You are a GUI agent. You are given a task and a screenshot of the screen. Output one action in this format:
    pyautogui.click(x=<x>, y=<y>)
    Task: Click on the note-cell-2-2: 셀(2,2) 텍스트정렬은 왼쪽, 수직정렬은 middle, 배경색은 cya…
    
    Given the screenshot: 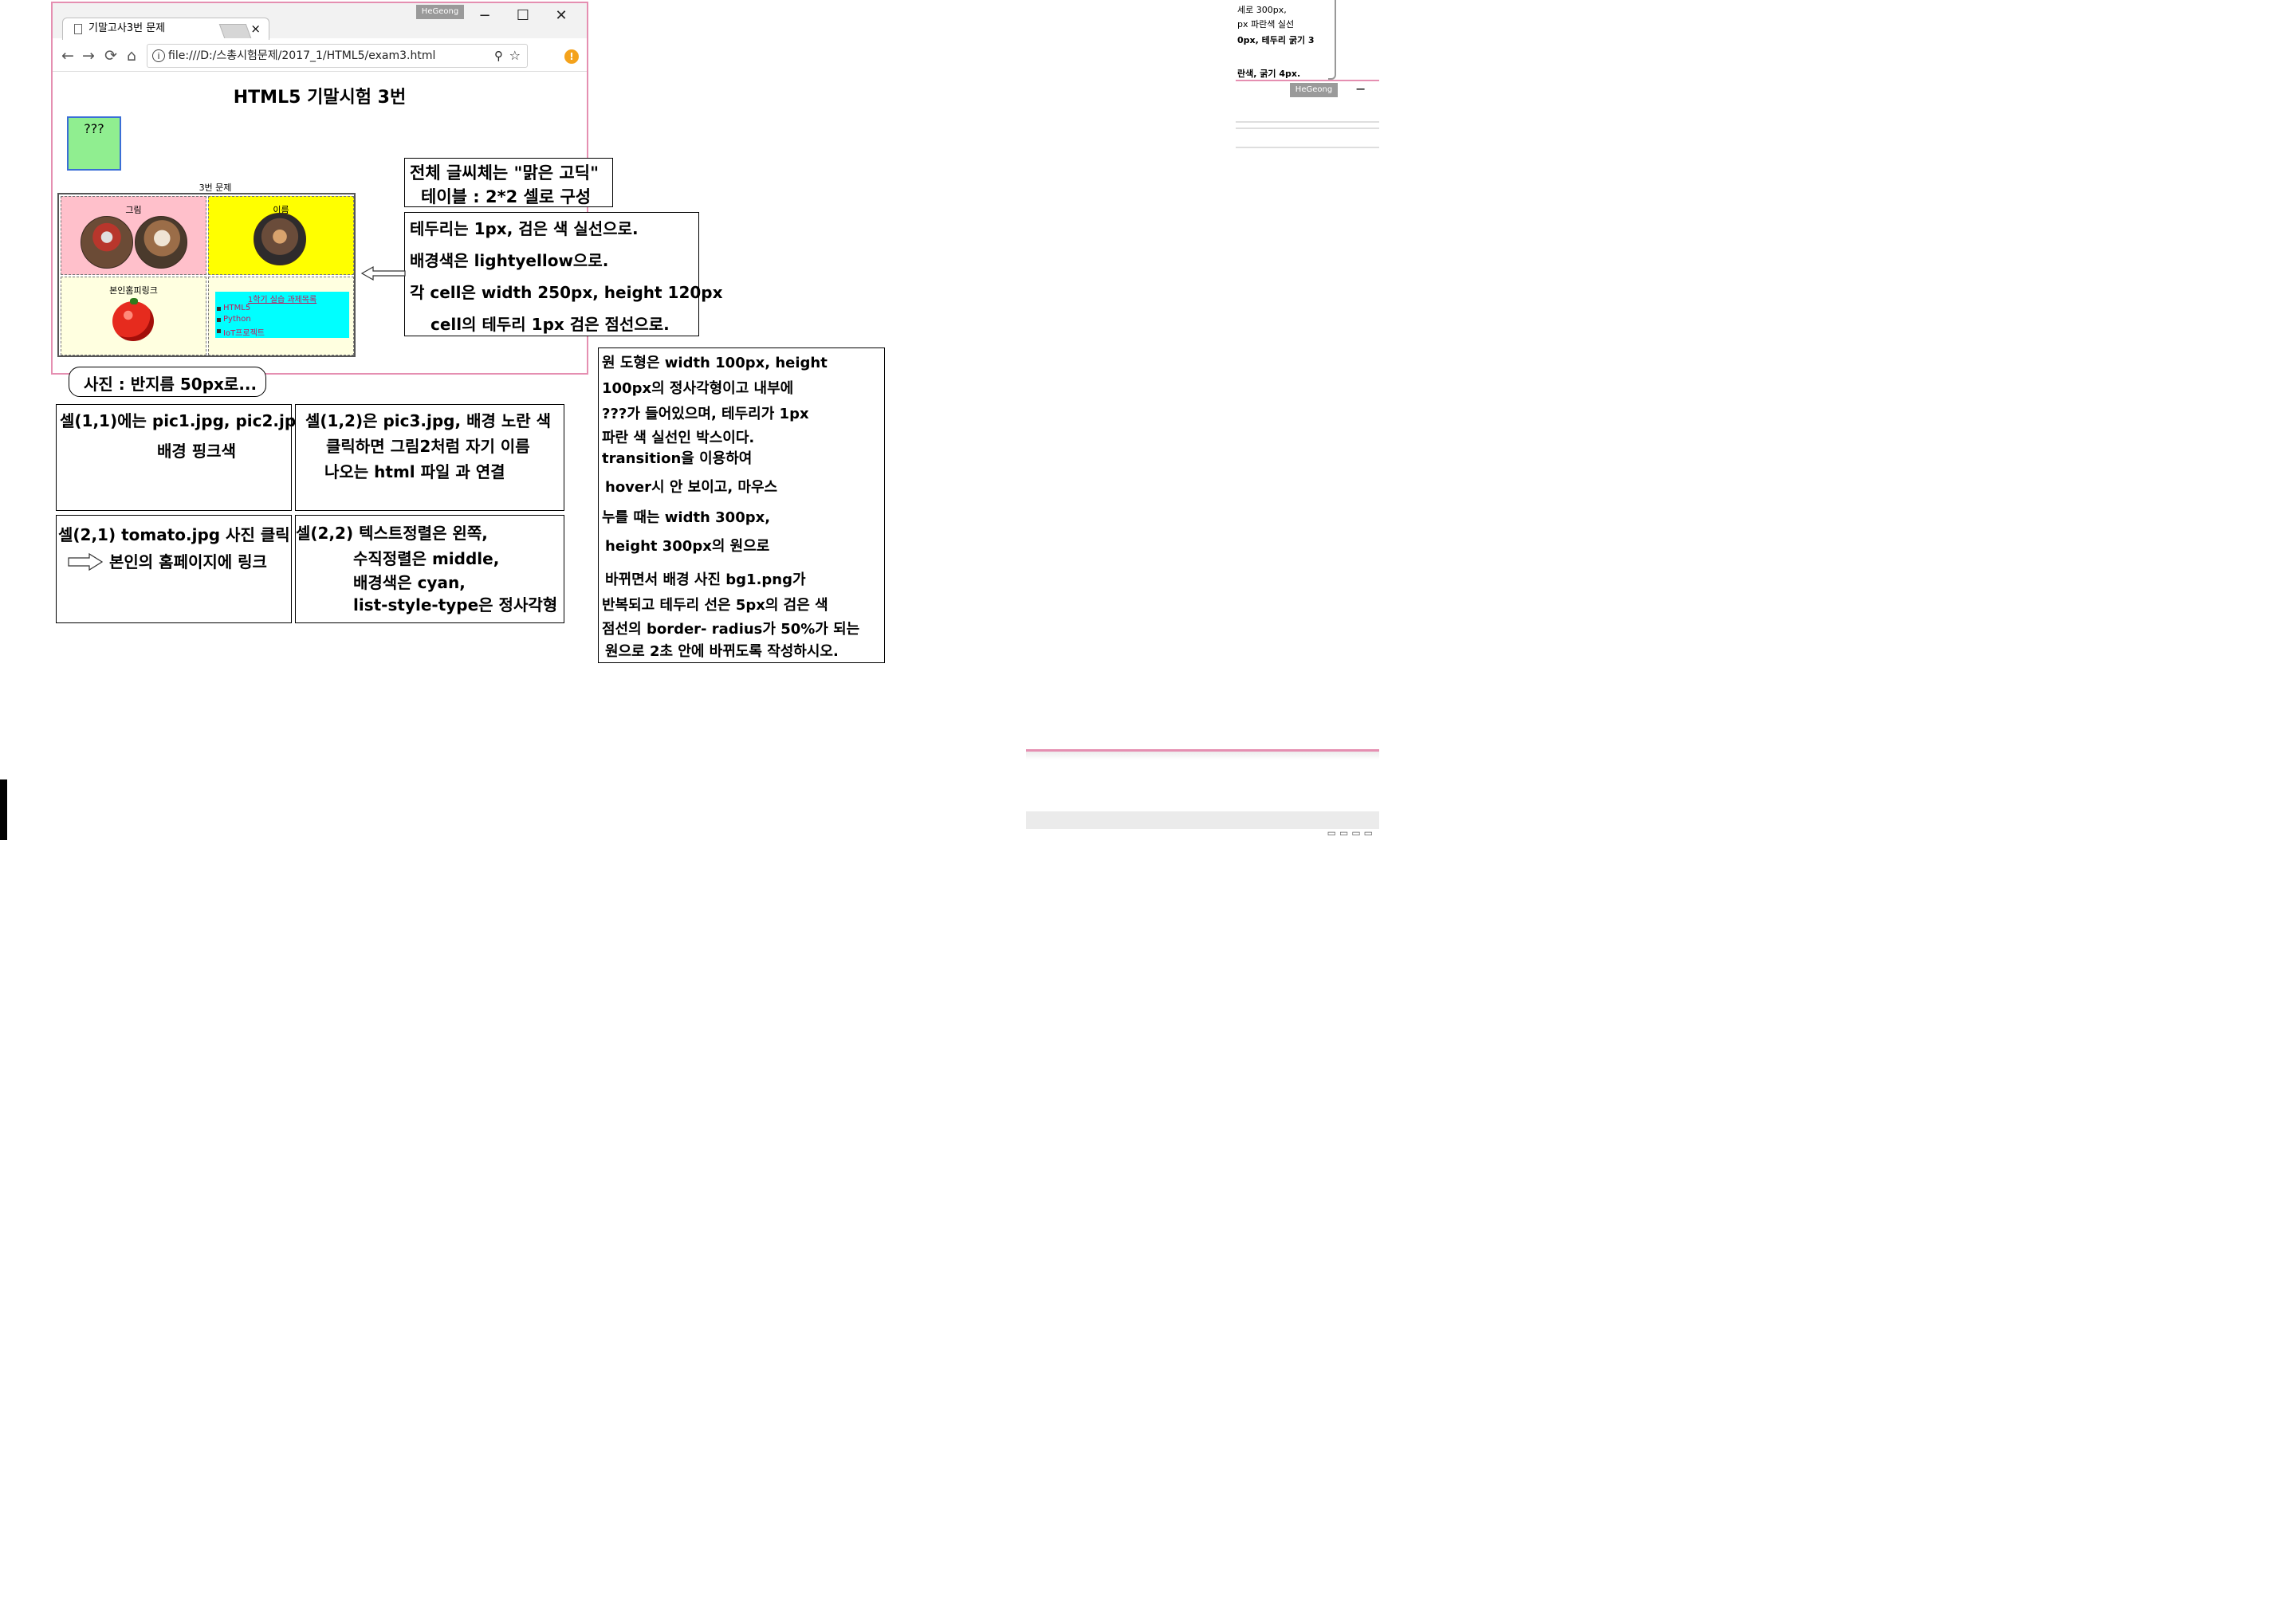 What is the action you would take?
    pyautogui.click(x=429, y=569)
    